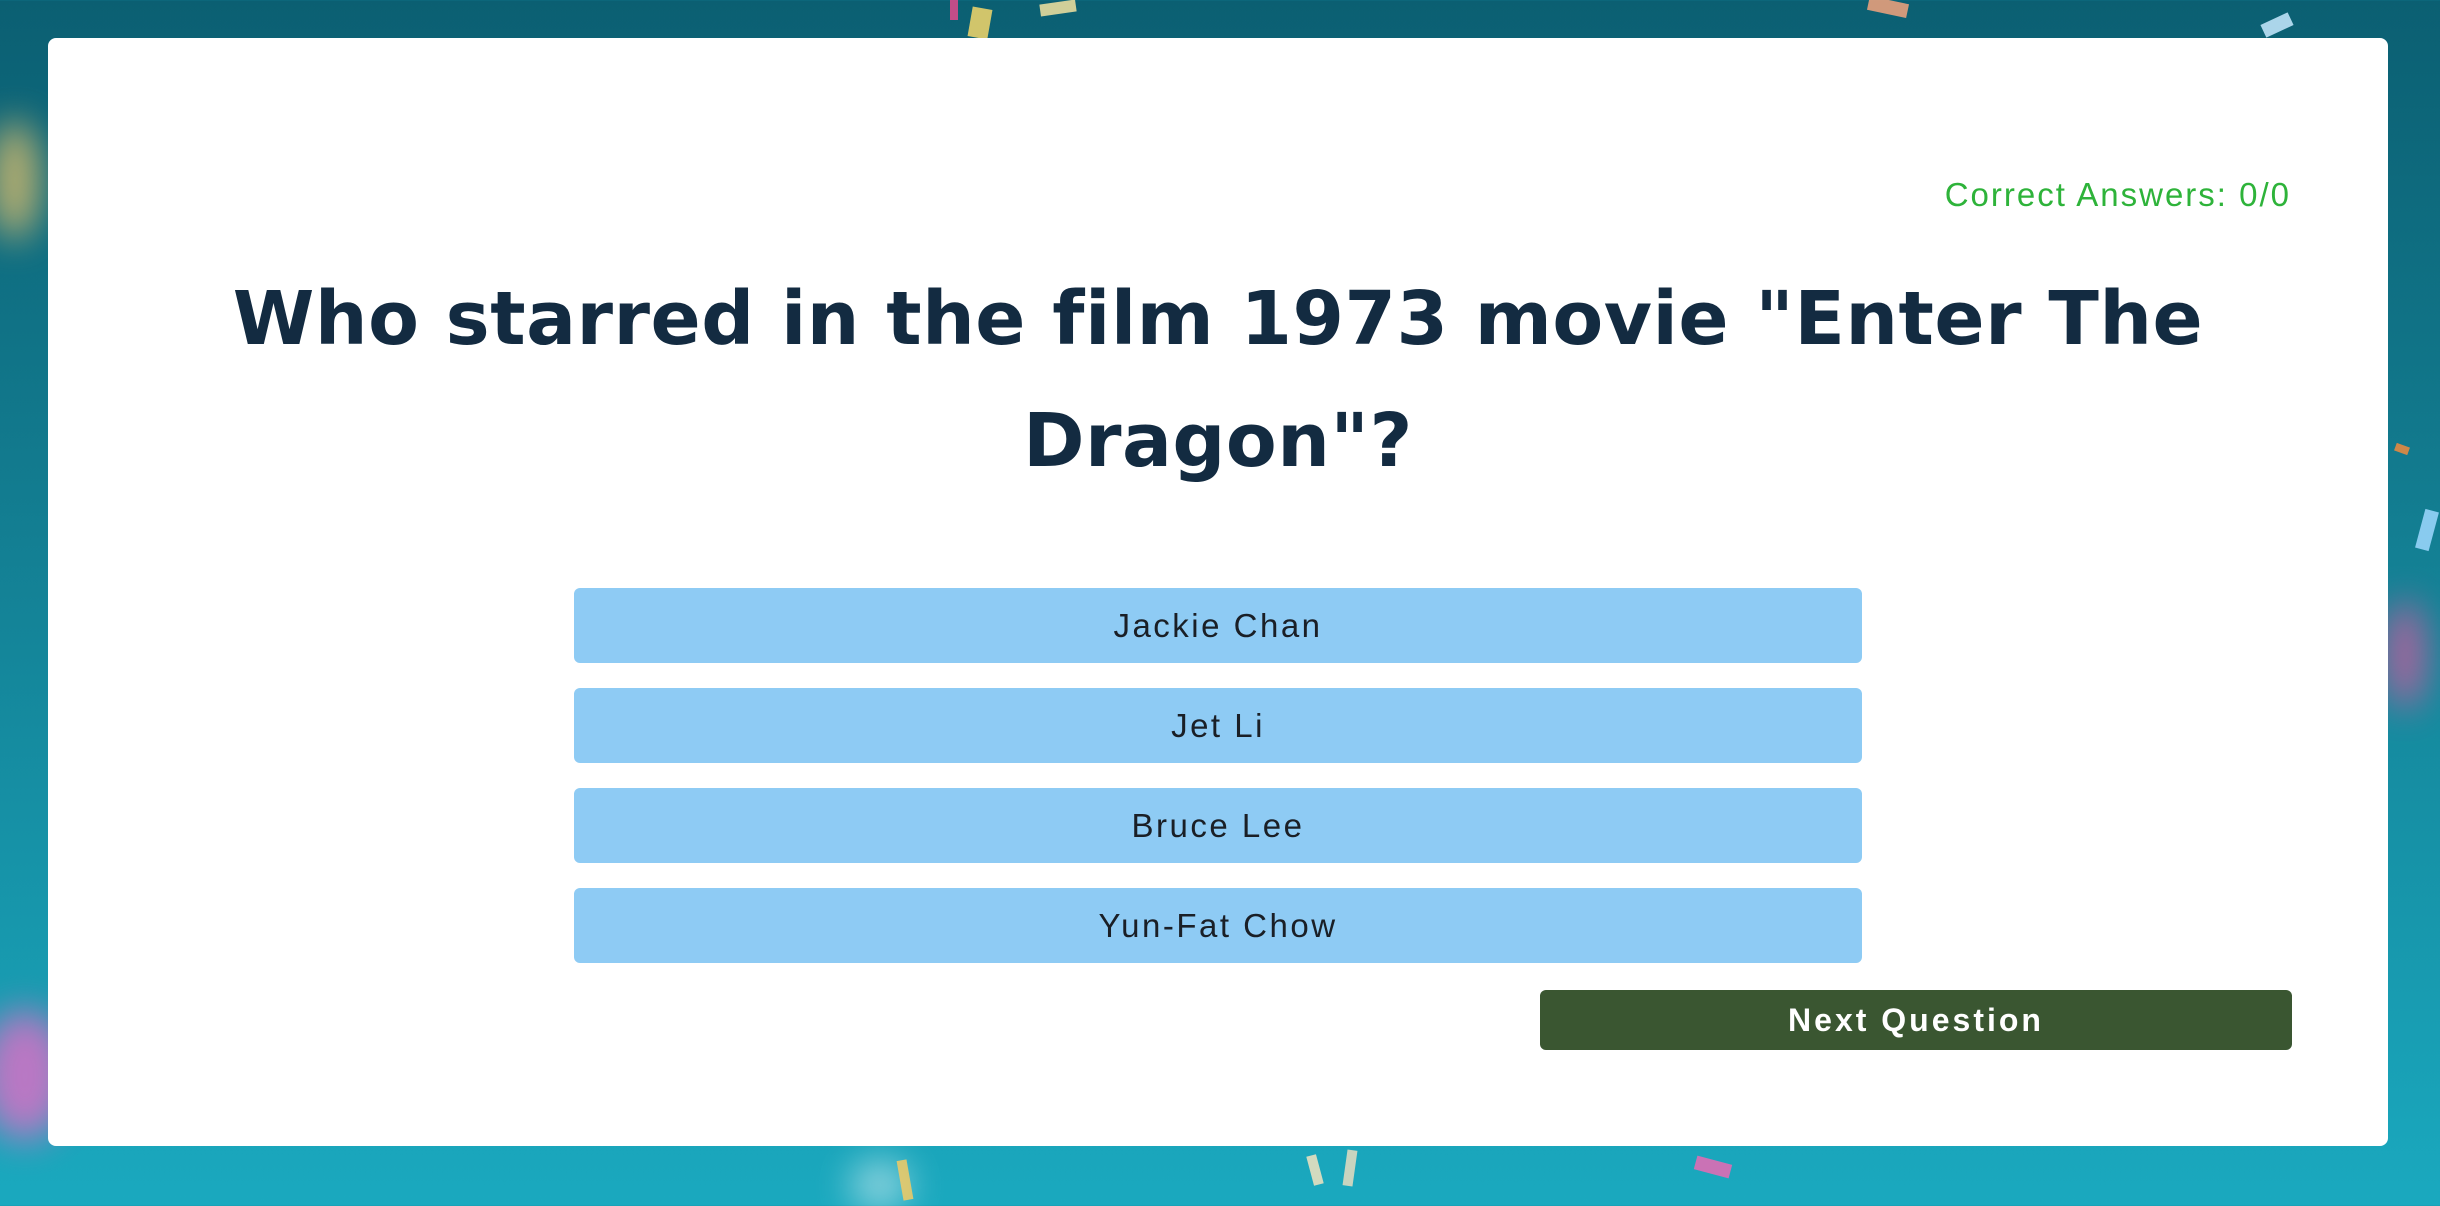 This screenshot has width=2440, height=1206. Describe the element at coordinates (1218, 625) in the screenshot. I see `answer-button-jackie-chan: Jackie Chan` at that location.